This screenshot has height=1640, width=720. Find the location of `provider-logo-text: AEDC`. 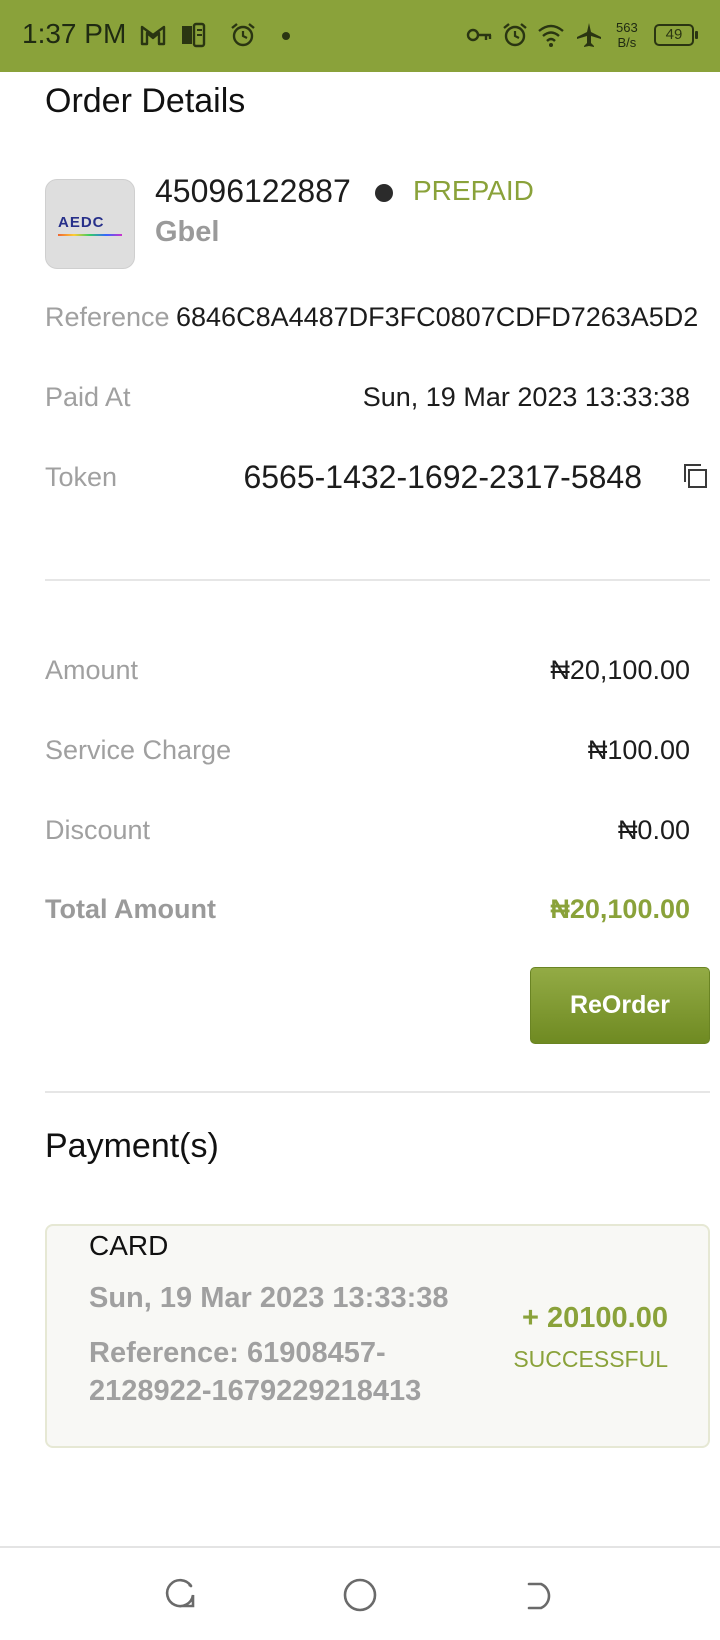

provider-logo-text: AEDC is located at coordinates (81, 222).